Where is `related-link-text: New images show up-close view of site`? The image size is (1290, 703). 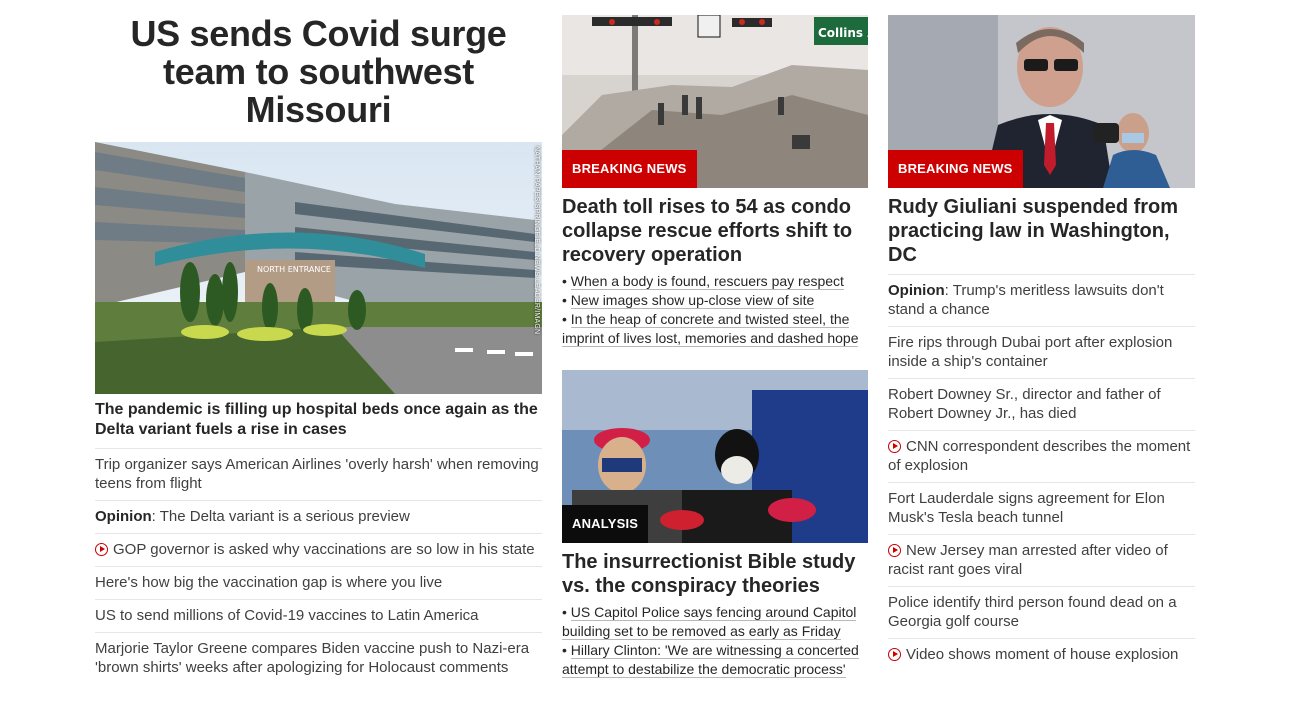 related-link-text: New images show up-close view of site is located at coordinates (692, 300).